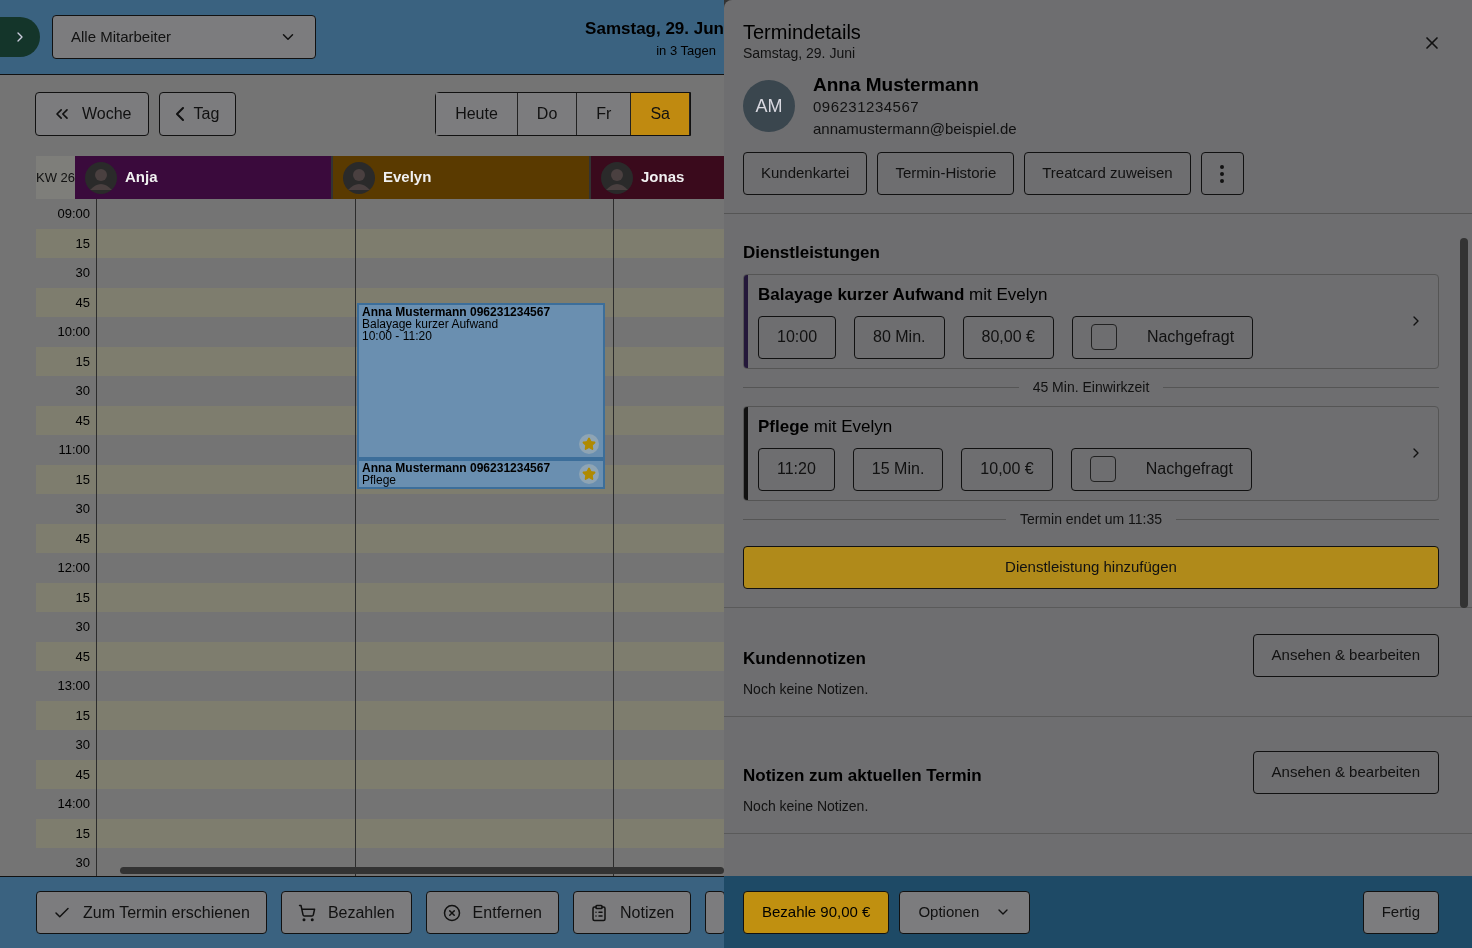 The width and height of the screenshot is (1472, 948). I want to click on section-heading: Kundennotizen, so click(804, 658).